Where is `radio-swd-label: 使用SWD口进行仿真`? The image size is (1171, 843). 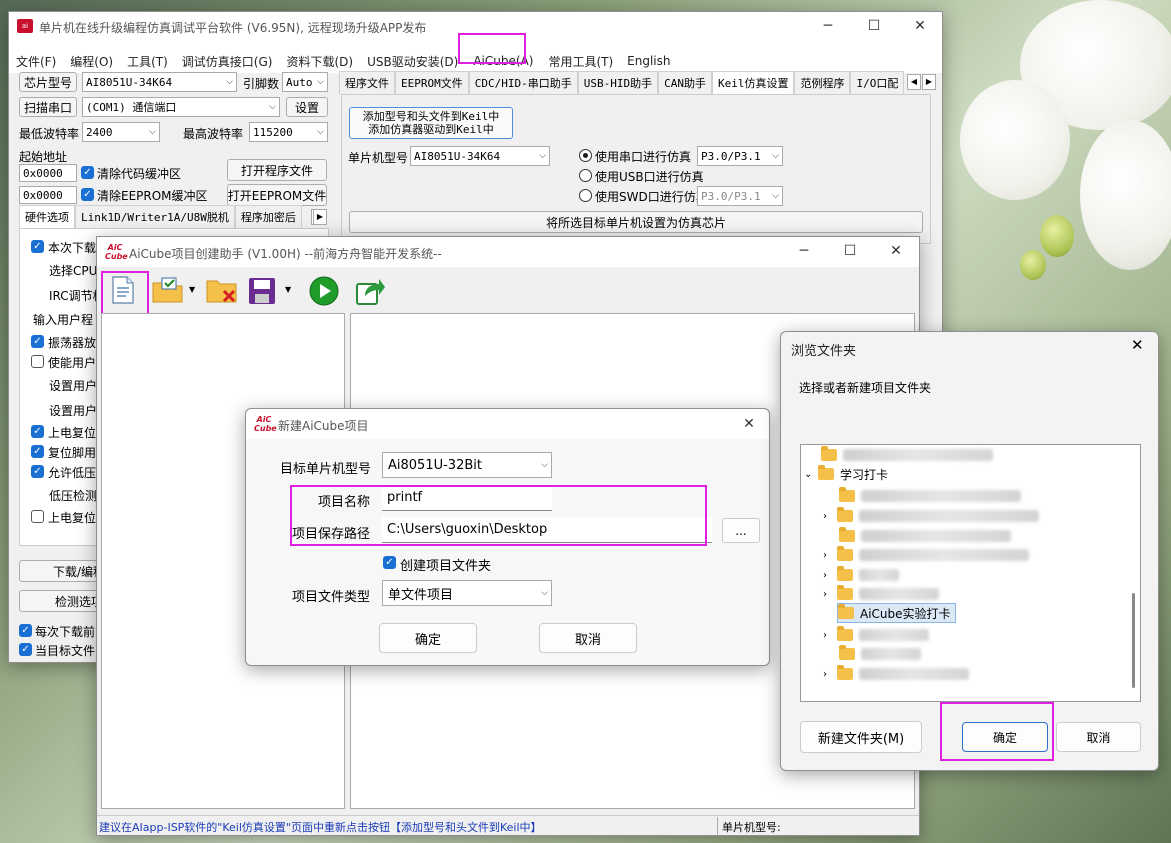 radio-swd-label: 使用SWD口进行仿真 is located at coordinates (651, 197).